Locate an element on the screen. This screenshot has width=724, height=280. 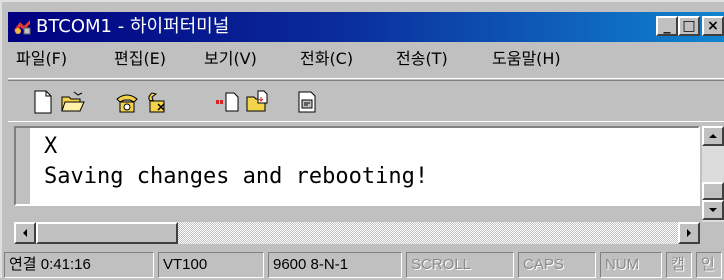
call-button is located at coordinates (127, 102).